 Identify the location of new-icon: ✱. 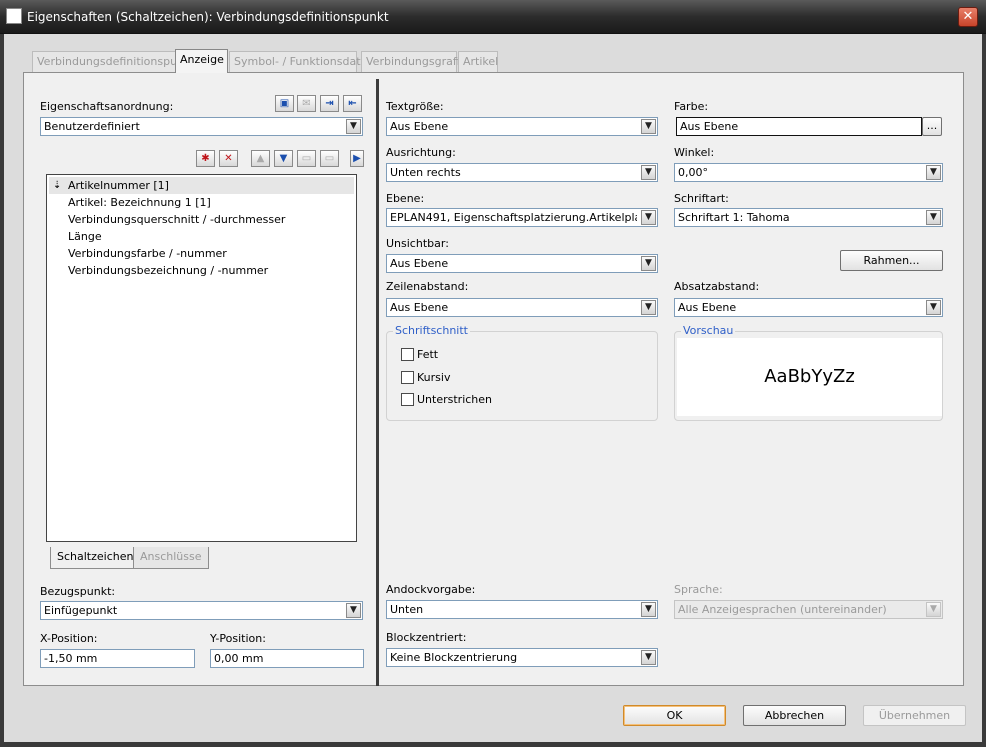
(205, 158).